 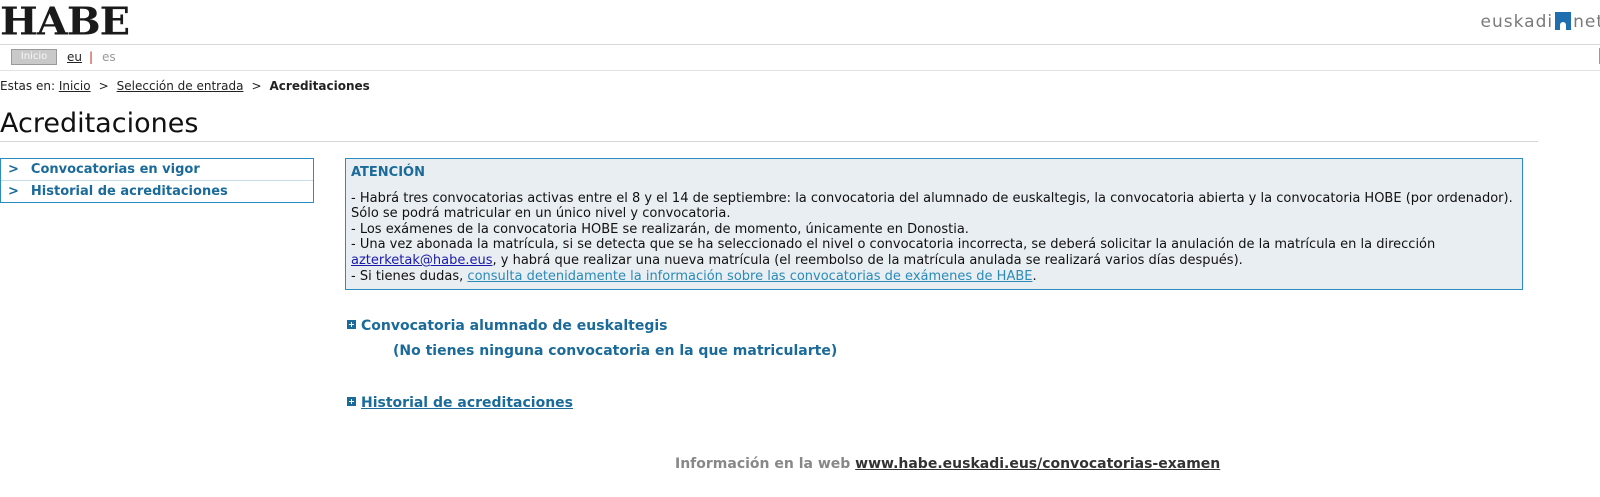 What do you see at coordinates (180, 86) in the screenshot?
I see `breadcrumb-seleccion: Selección de entrada` at bounding box center [180, 86].